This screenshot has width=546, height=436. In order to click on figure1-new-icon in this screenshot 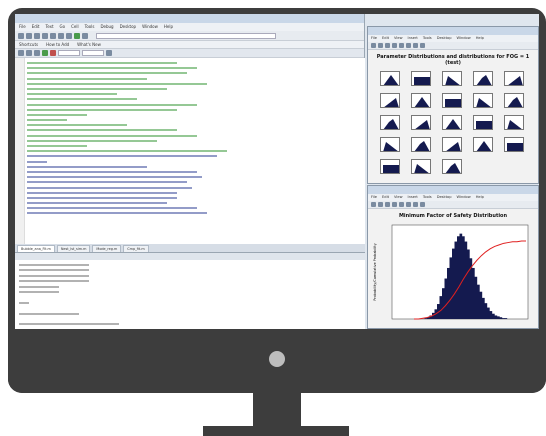, I will do `click(373, 45)`.